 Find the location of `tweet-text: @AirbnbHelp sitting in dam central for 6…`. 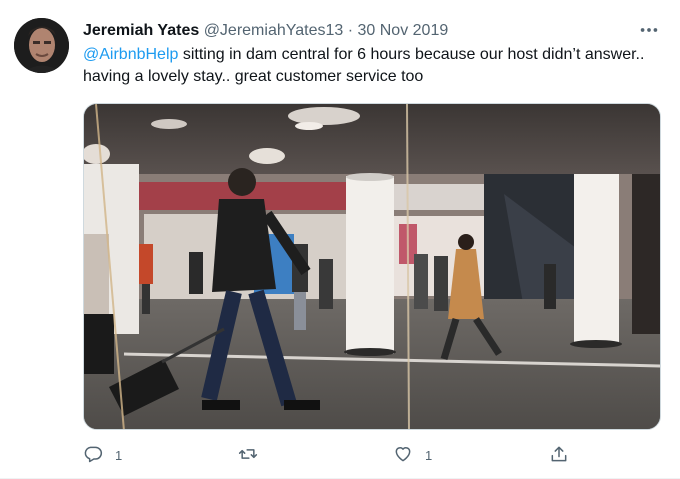

tweet-text: @AirbnbHelp sitting in dam central for 6… is located at coordinates (368, 66).